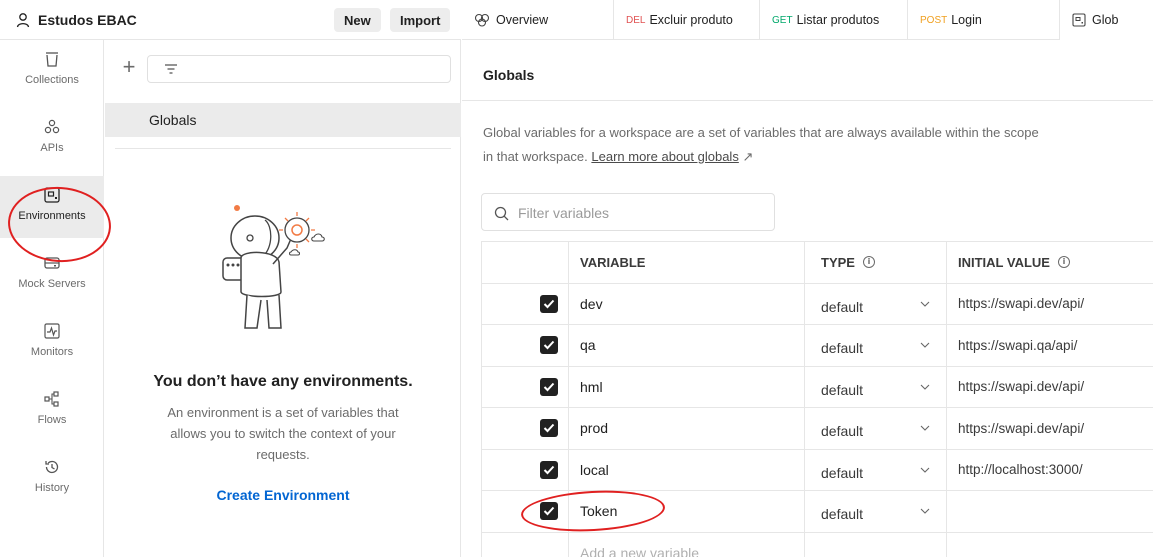 Image resolution: width=1153 pixels, height=557 pixels. Describe the element at coordinates (748, 156) in the screenshot. I see `external-link-icon: ↗` at that location.